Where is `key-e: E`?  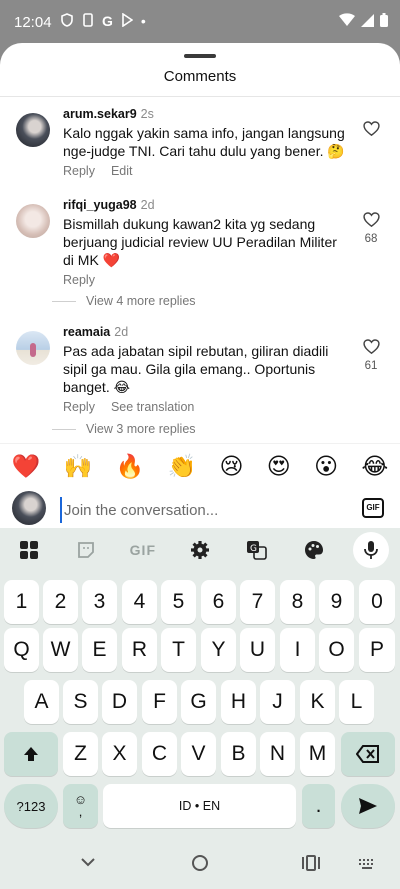 key-e: E is located at coordinates (99, 650).